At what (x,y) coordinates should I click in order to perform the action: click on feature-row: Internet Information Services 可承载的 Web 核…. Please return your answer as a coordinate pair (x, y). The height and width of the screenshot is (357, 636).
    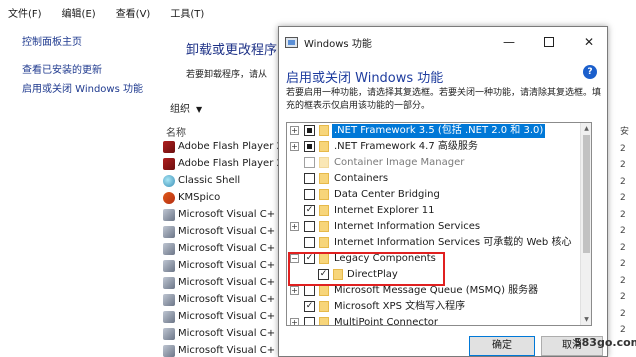
    Looking at the image, I should click on (433, 243).